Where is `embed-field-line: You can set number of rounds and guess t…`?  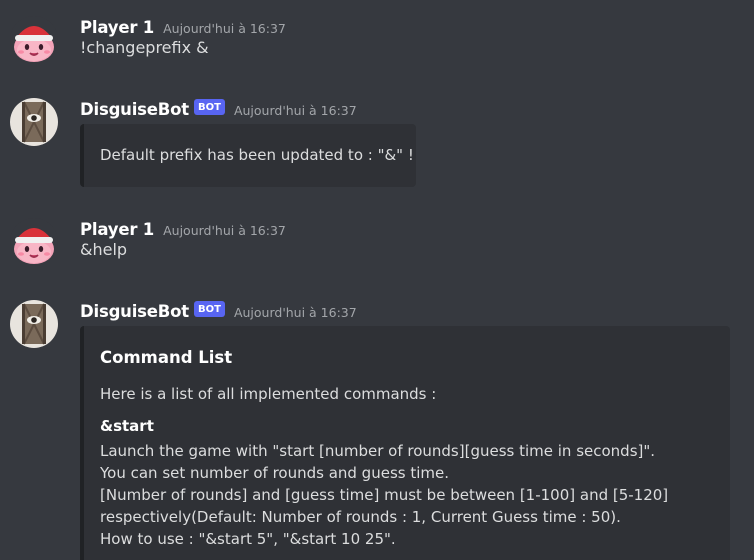 embed-field-line: You can set number of rounds and guess t… is located at coordinates (274, 473).